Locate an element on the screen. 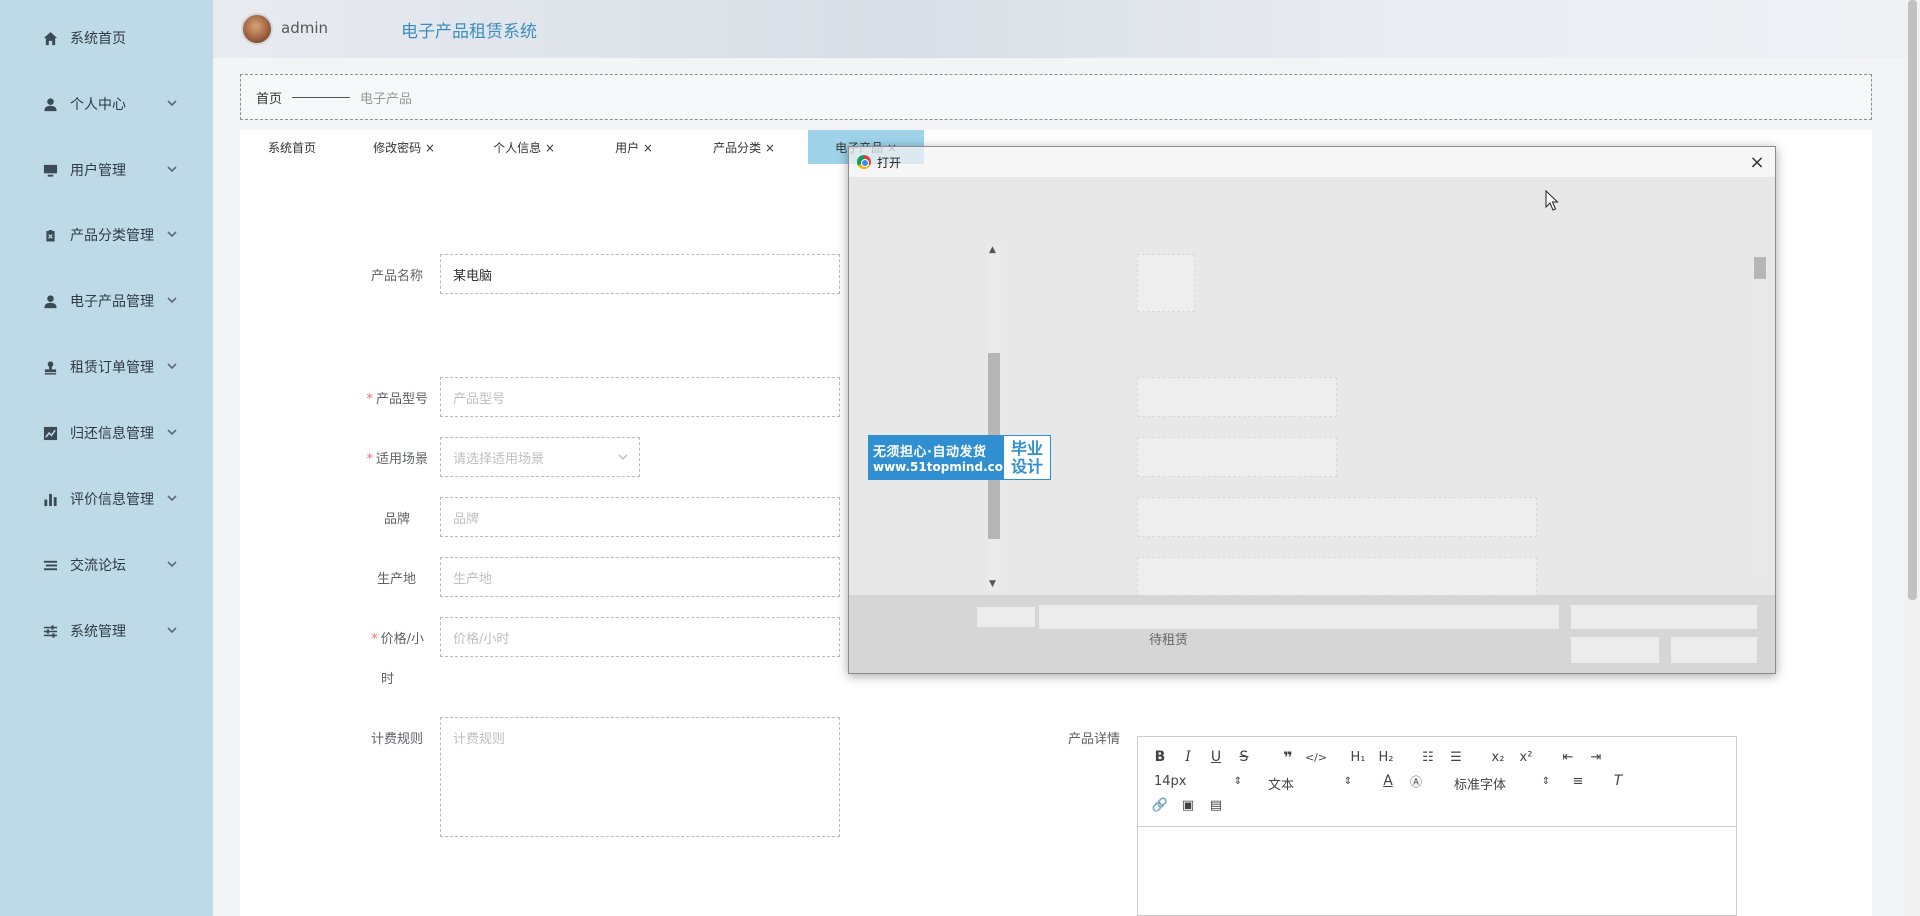 The image size is (1920, 916). sidebar-item-label: 系统管理 is located at coordinates (98, 632).